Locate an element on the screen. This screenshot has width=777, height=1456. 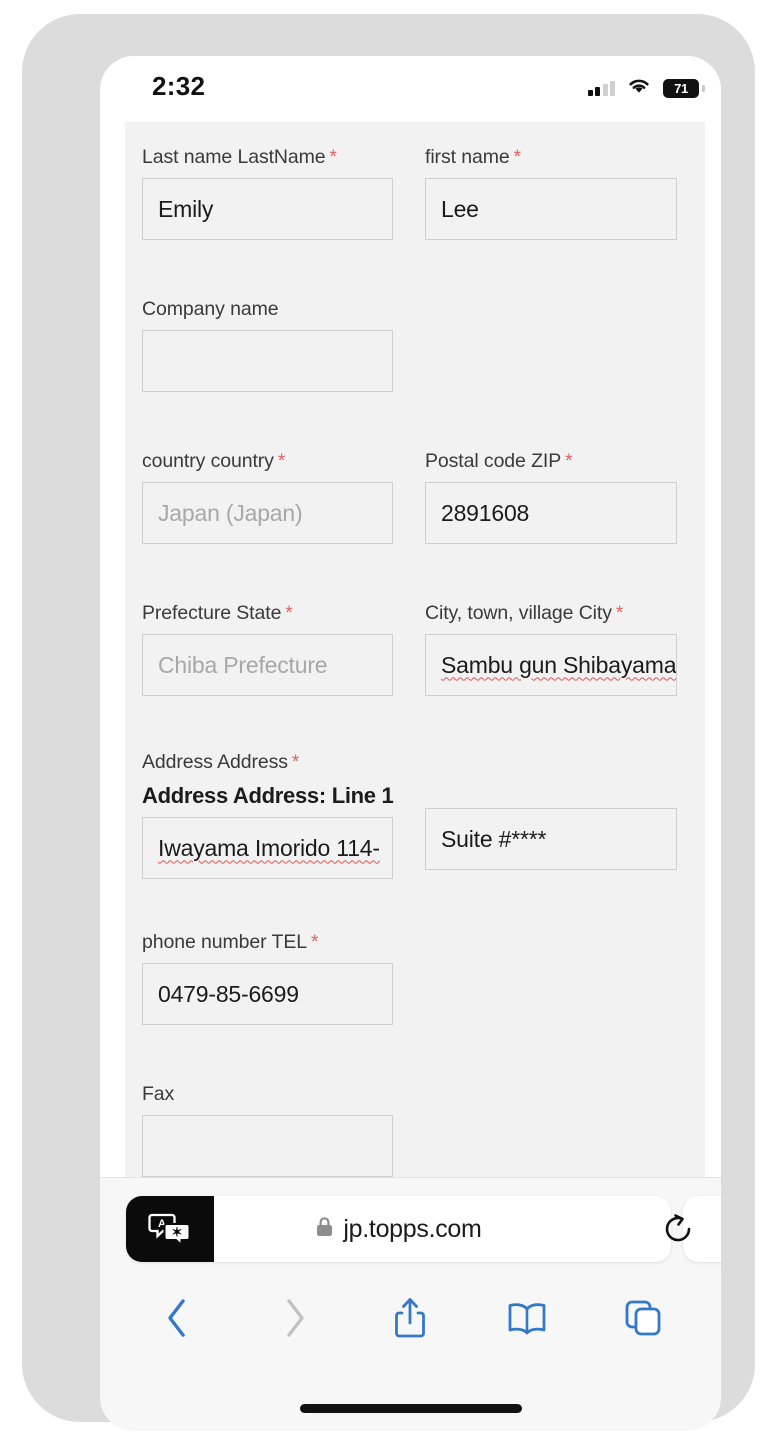
label-text: Last name LastName is located at coordinates (234, 157).